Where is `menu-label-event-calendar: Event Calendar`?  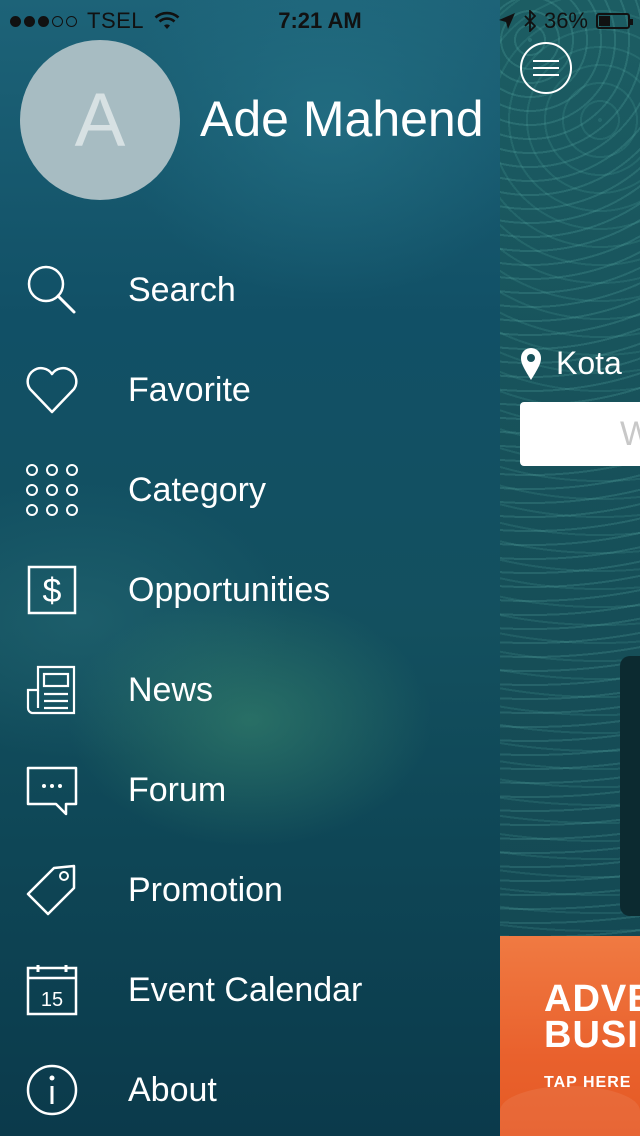 menu-label-event-calendar: Event Calendar is located at coordinates (245, 989).